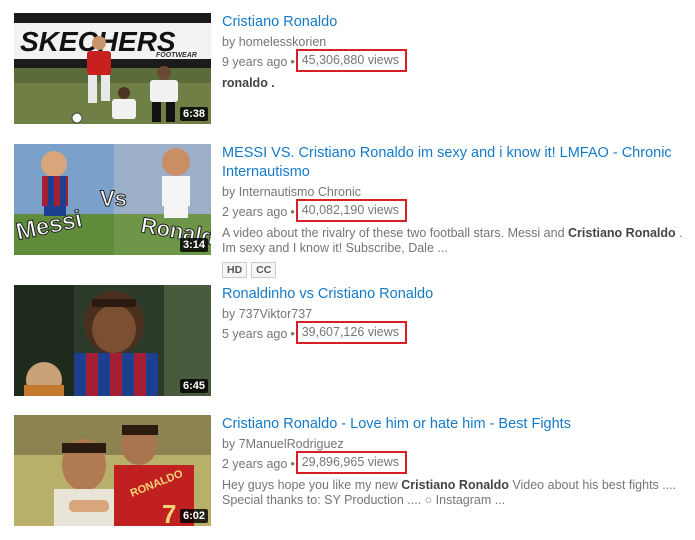  I want to click on video-thumbnail: 6:45, so click(112, 340).